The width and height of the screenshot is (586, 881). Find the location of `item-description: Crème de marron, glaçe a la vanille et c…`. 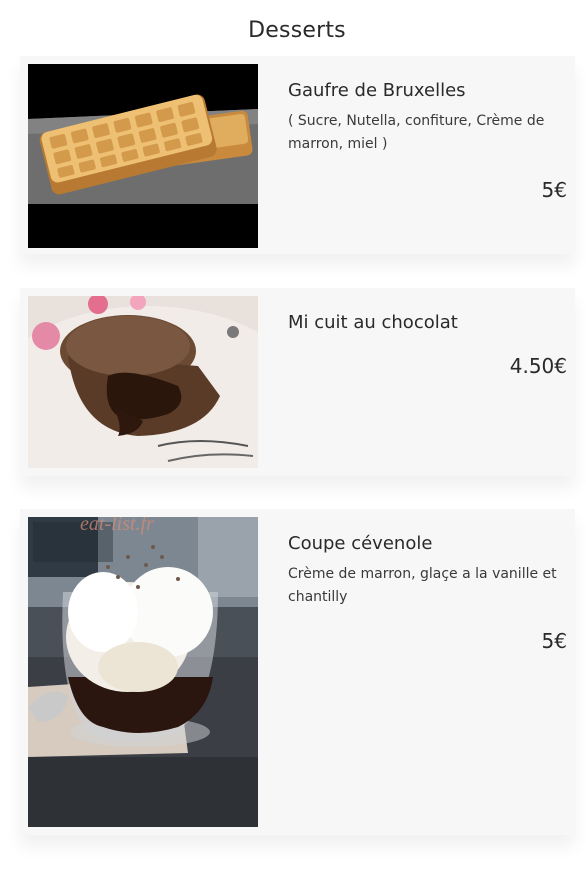

item-description: Crème de marron, glaçe a la vanille et c… is located at coordinates (422, 585).